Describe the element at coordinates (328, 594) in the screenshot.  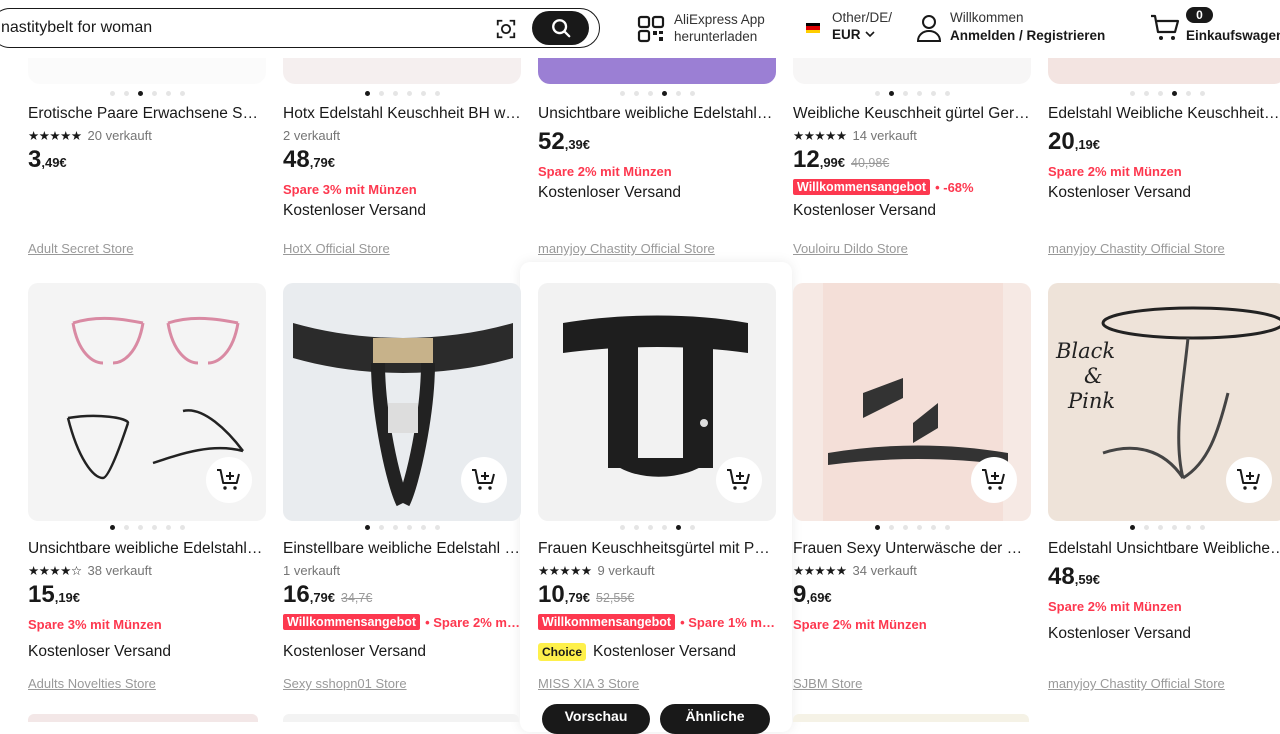
I see `product-price: 16,79€ 34,7€` at that location.